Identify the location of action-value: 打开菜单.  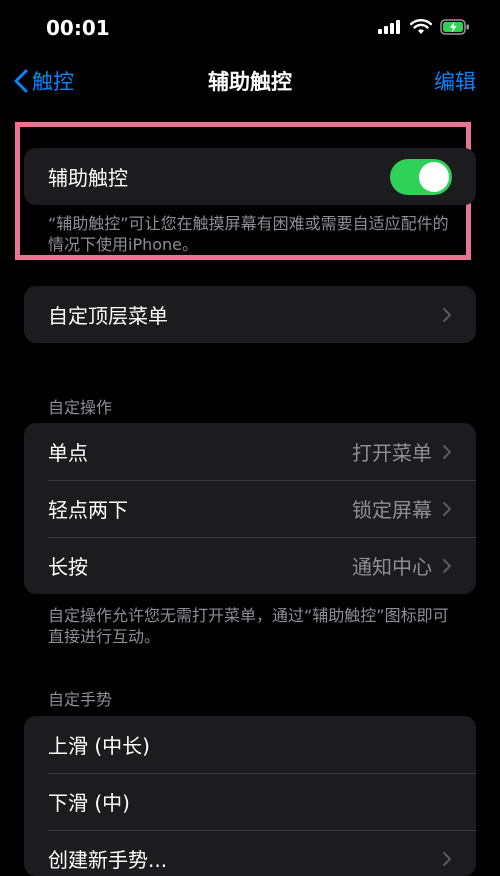
(392, 453).